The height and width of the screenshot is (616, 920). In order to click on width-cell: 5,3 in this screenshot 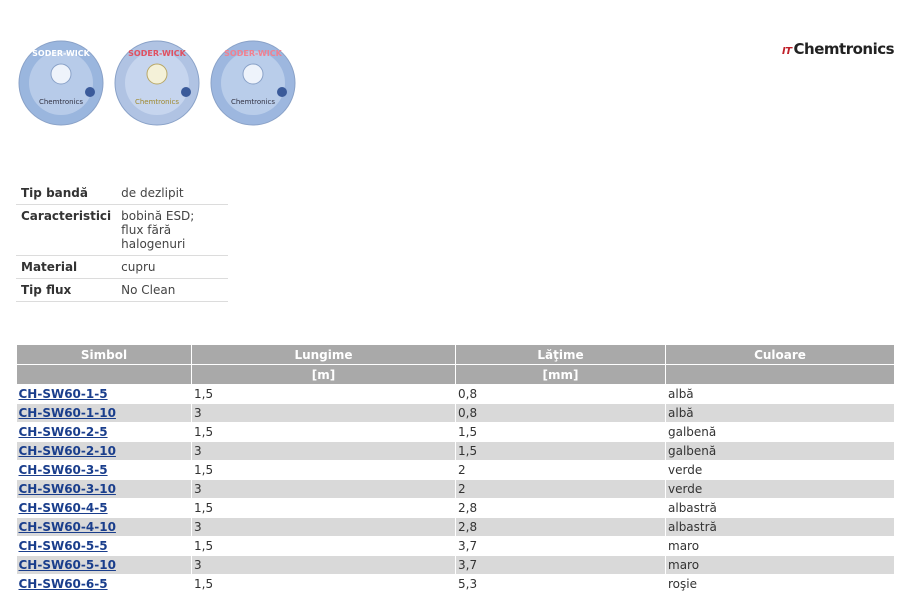, I will do `click(560, 584)`.